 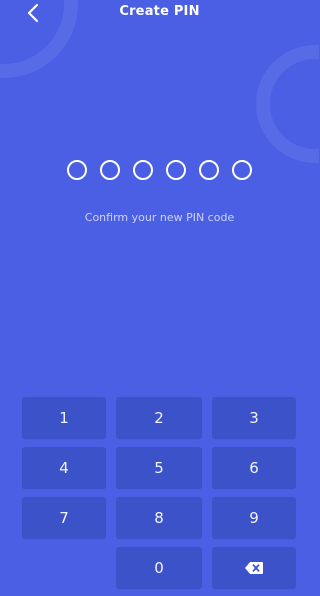 I want to click on pin-indicator, so click(x=159, y=170).